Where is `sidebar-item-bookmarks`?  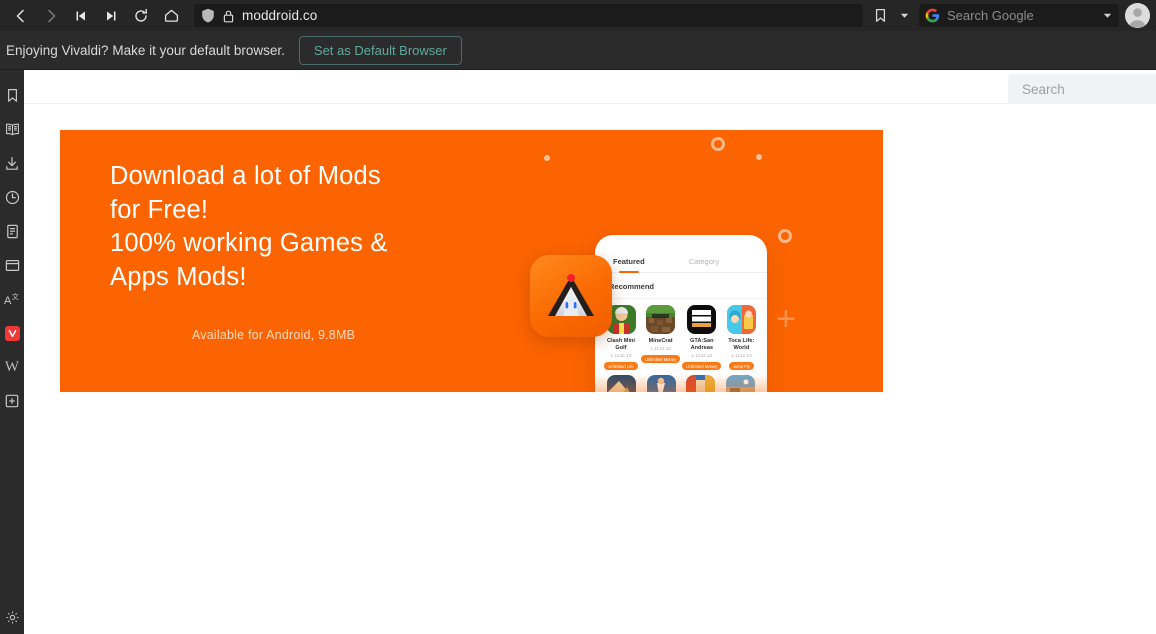
sidebar-item-bookmarks is located at coordinates (12, 95).